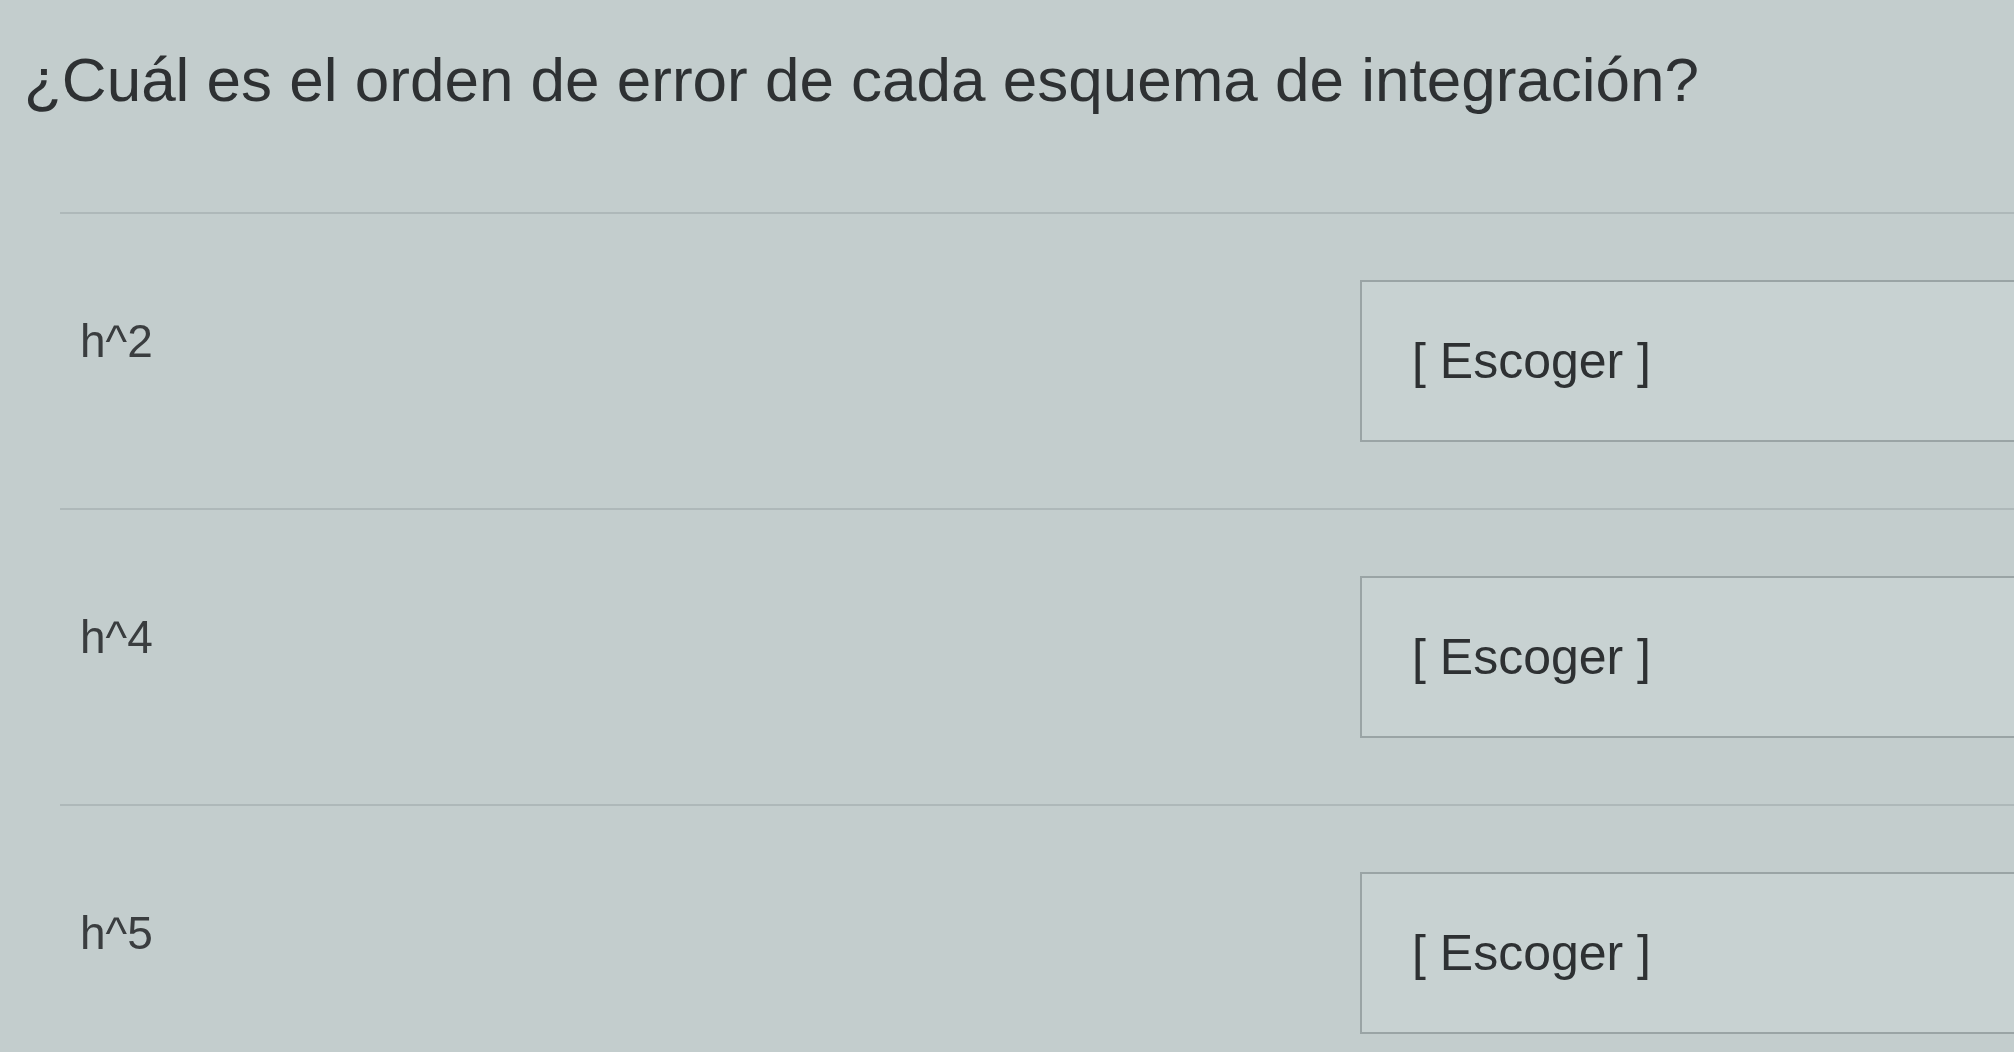 The image size is (2014, 1052). What do you see at coordinates (116, 341) in the screenshot?
I see `option-label: h^2` at bounding box center [116, 341].